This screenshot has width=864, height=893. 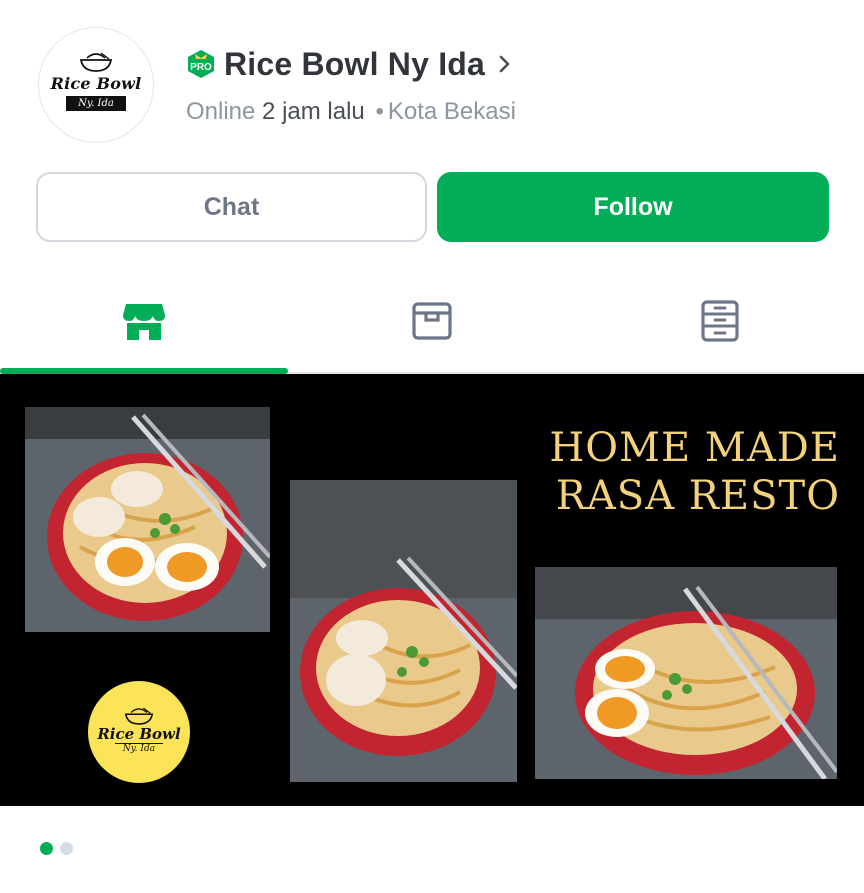 What do you see at coordinates (96, 103) in the screenshot?
I see `avatar-logo-subtext: Ny. Ida` at bounding box center [96, 103].